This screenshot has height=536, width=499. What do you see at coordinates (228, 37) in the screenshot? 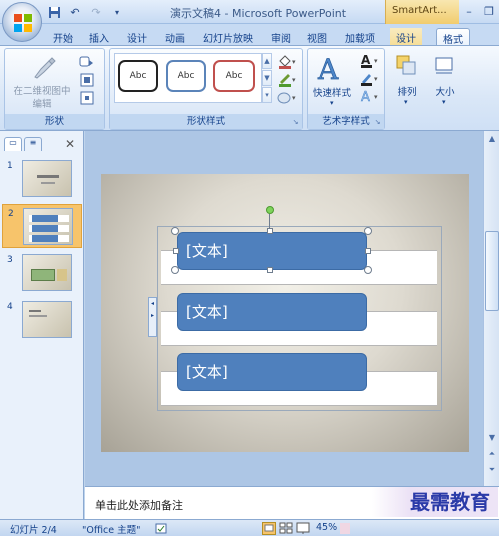
I see `tab-slideshow: 幻灯片放映` at bounding box center [228, 37].